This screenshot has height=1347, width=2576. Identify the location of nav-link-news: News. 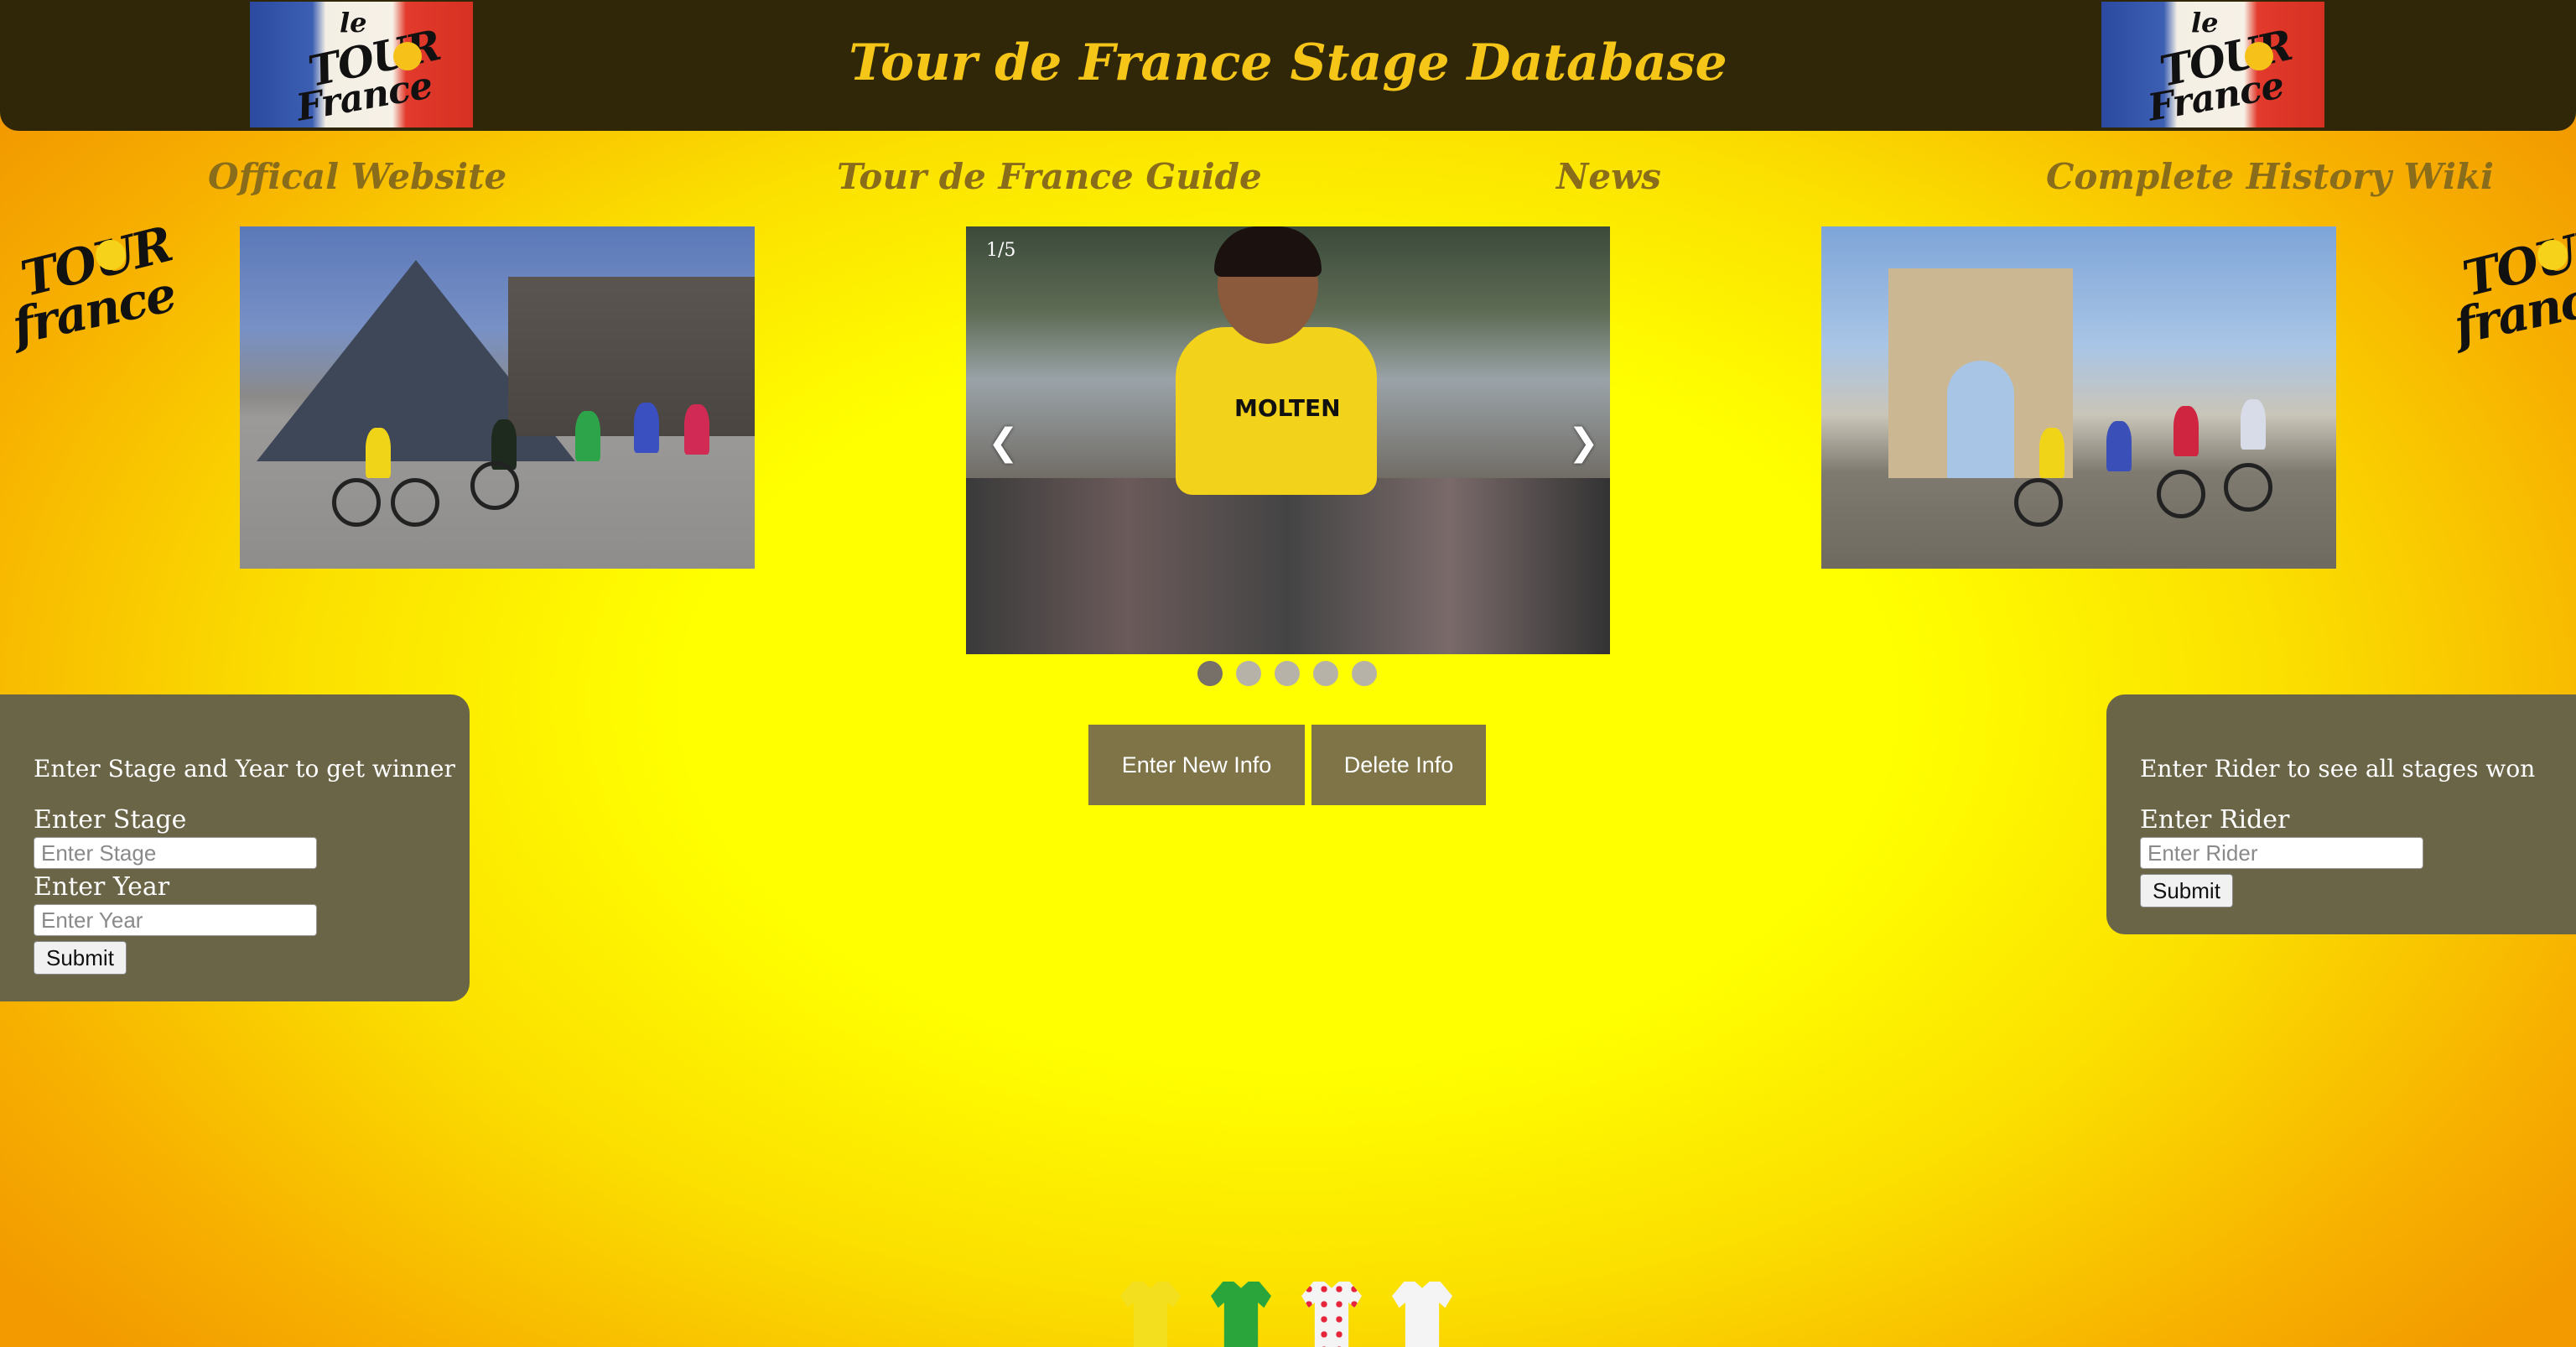
(1608, 177).